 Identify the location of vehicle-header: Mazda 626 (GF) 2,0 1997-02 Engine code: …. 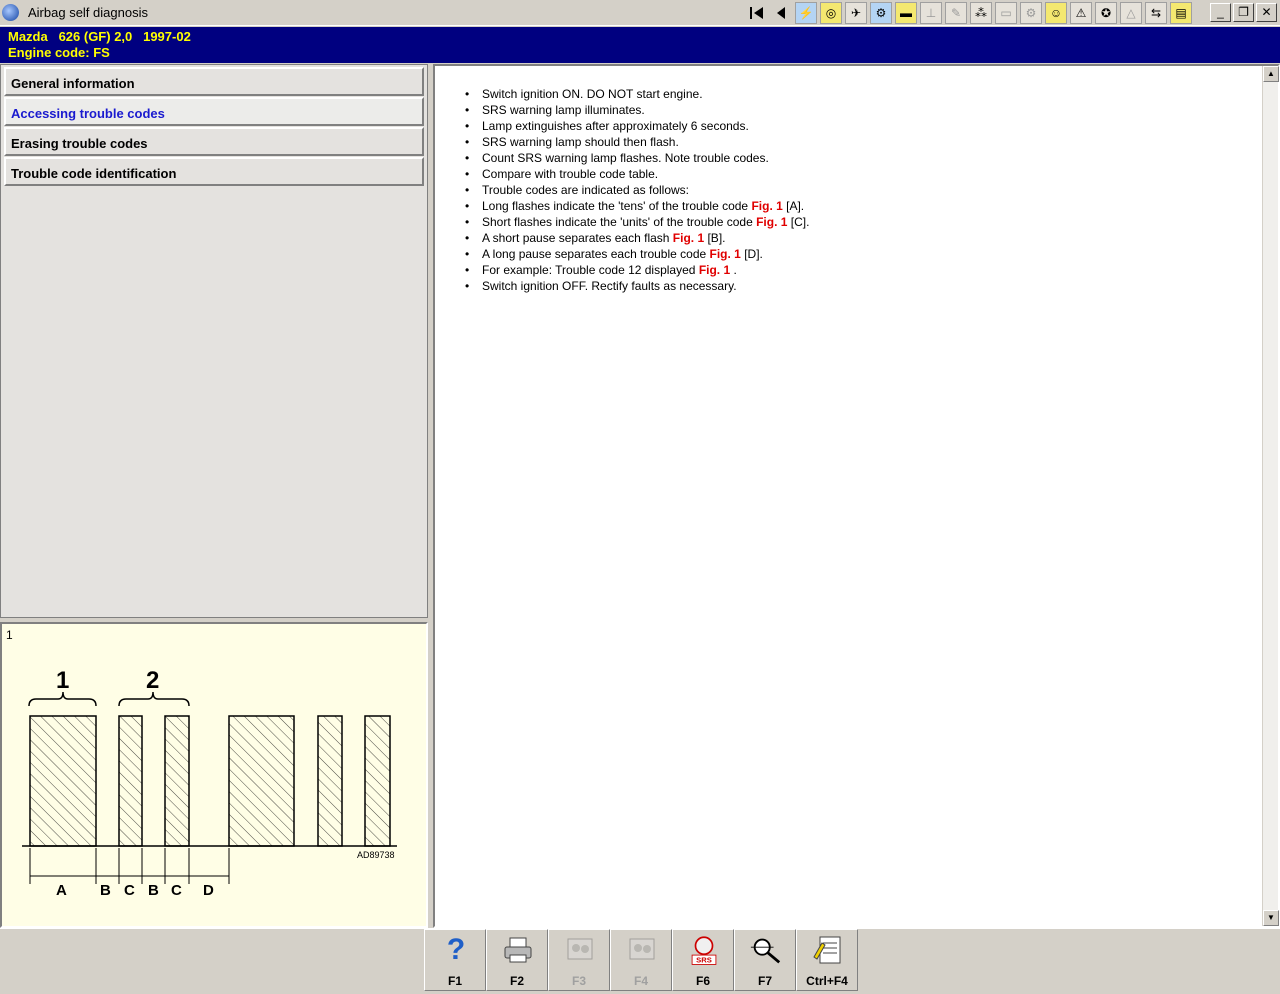
(640, 45).